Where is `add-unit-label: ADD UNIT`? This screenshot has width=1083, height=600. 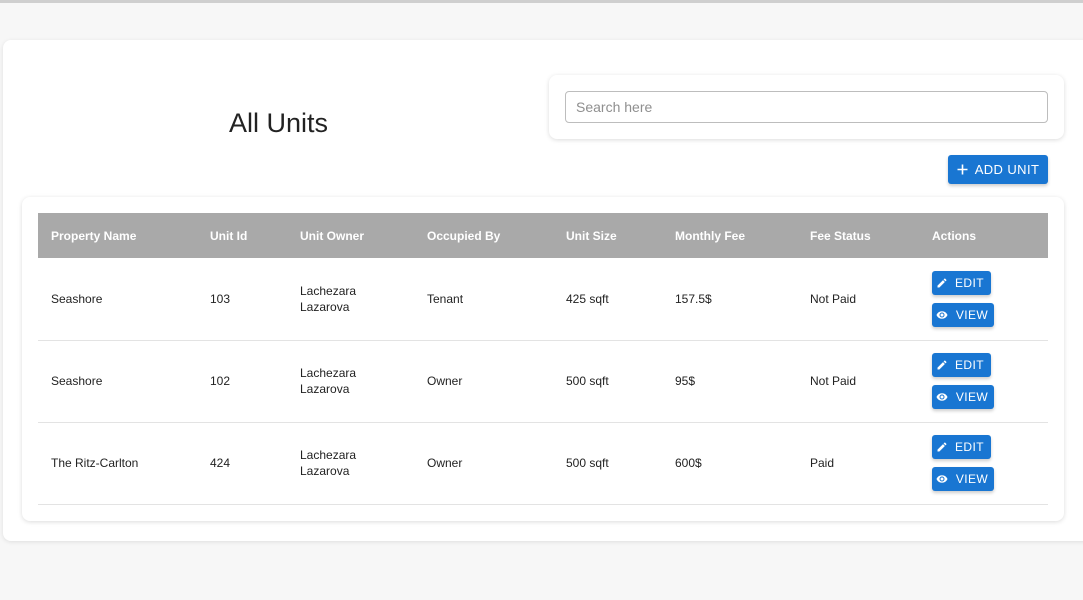
add-unit-label: ADD UNIT is located at coordinates (1007, 169).